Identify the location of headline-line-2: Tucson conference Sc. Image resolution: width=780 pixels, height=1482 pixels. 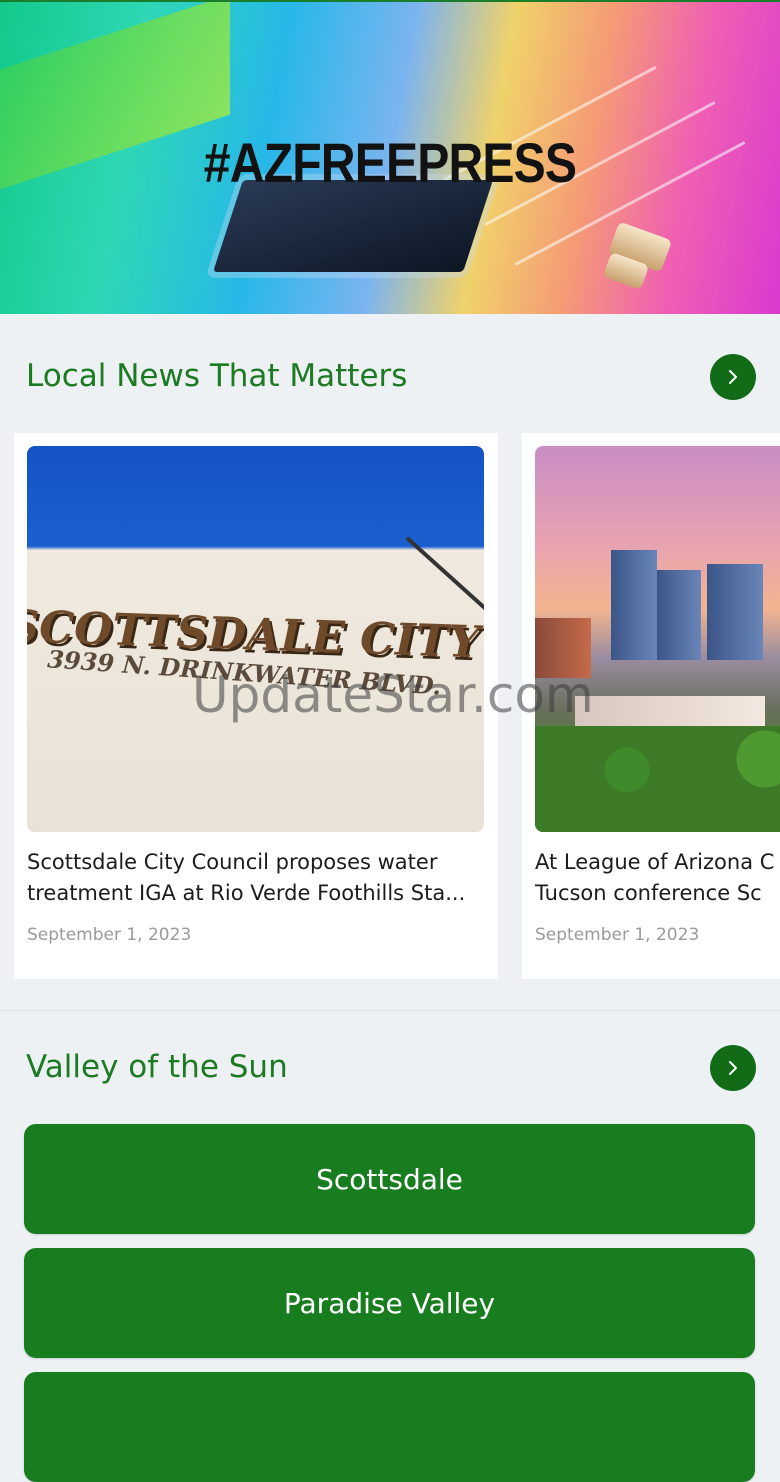
(648, 893).